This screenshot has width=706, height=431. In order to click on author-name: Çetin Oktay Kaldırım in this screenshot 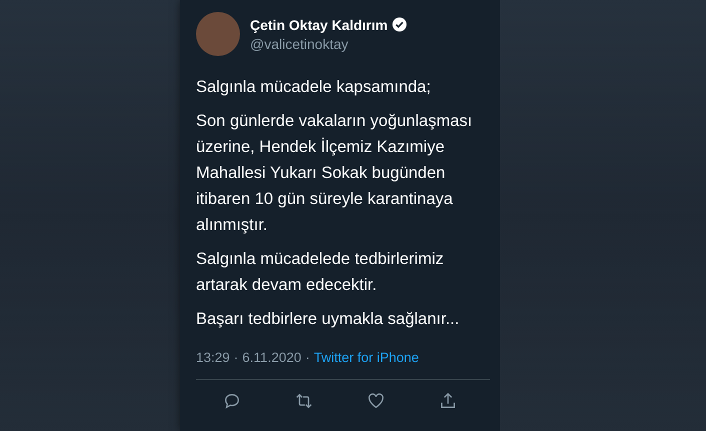, I will do `click(319, 24)`.